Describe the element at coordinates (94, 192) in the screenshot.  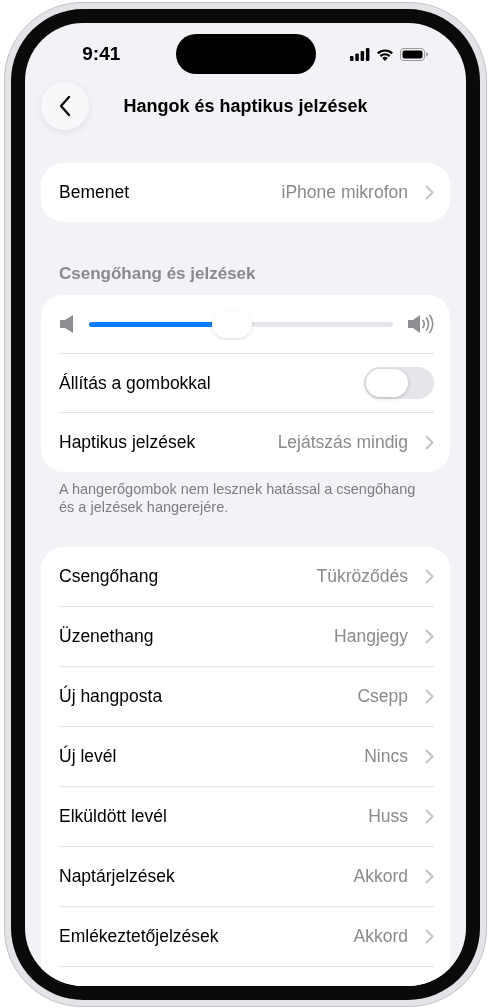
I see `row-label: Bemenet` at that location.